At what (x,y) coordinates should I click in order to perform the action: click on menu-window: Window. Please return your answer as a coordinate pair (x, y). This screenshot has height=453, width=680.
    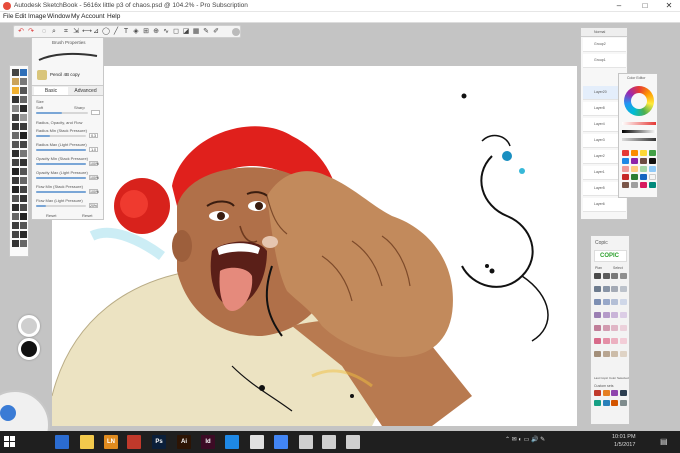
    Looking at the image, I should click on (58, 16).